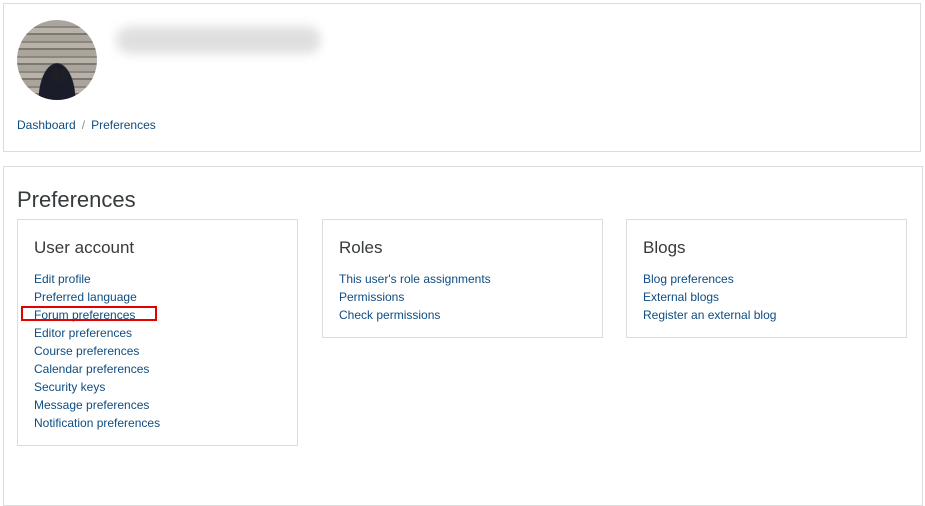  I want to click on page-title: Preferences, so click(76, 199).